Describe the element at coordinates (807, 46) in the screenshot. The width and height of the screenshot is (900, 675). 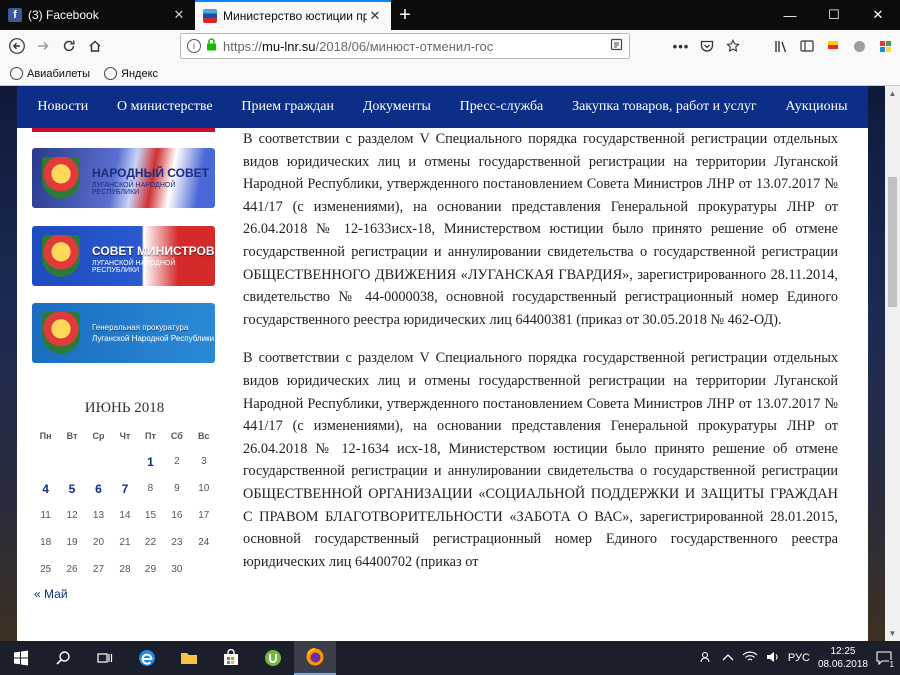
I see `sidebar-icon` at that location.